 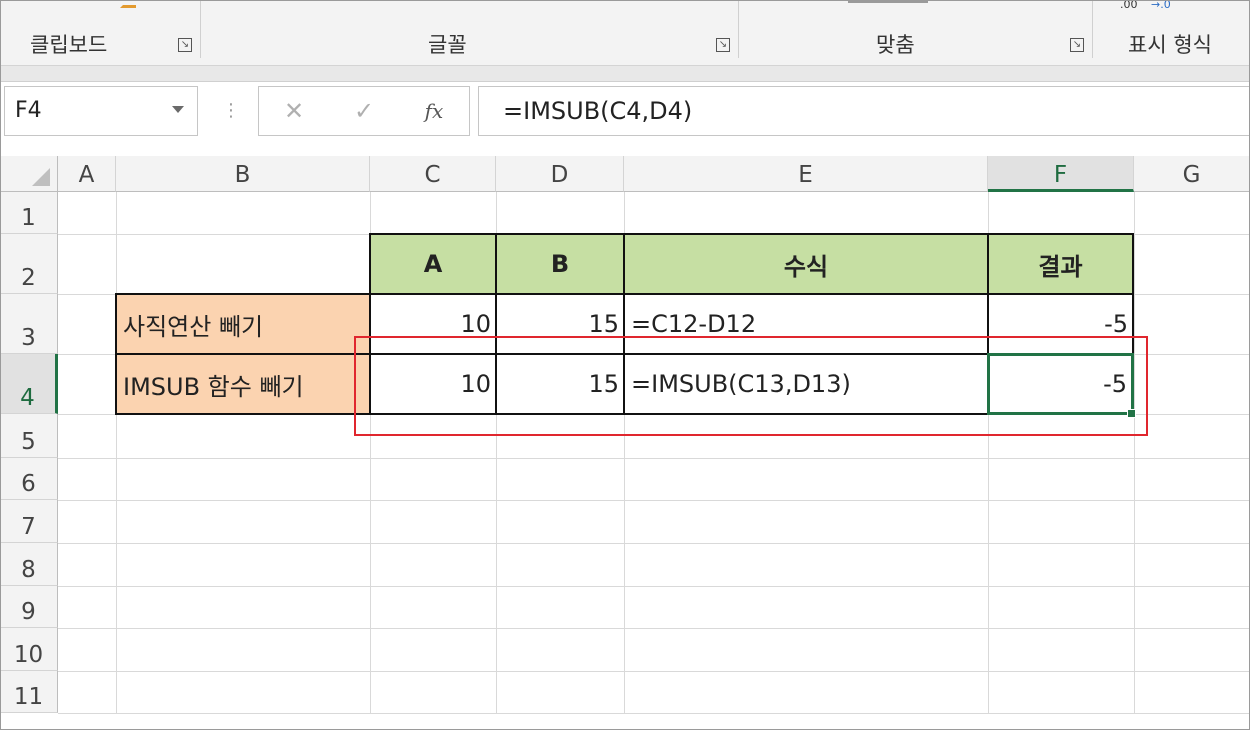 I want to click on column-header-f: F, so click(x=1061, y=174).